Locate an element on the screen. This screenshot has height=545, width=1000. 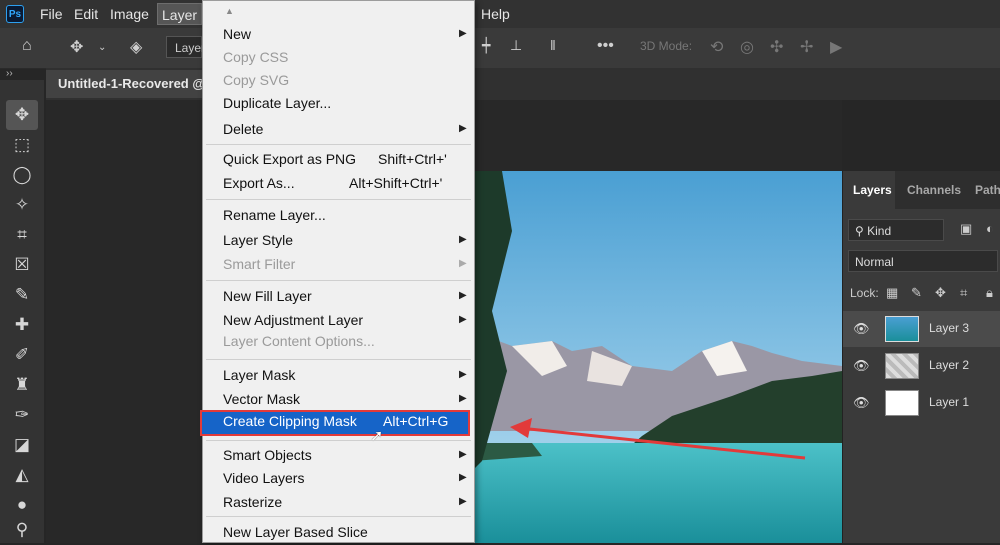
search-icon: ⚲ is located at coordinates (861, 231).